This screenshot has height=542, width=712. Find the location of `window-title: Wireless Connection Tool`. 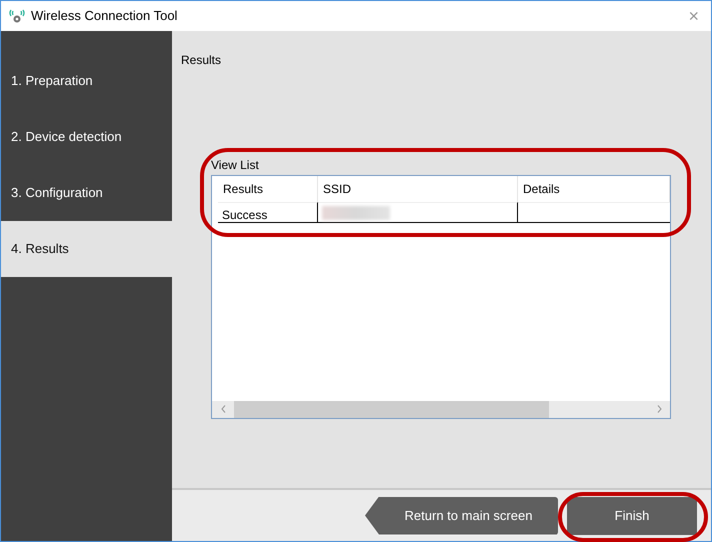

window-title: Wireless Connection Tool is located at coordinates (104, 16).